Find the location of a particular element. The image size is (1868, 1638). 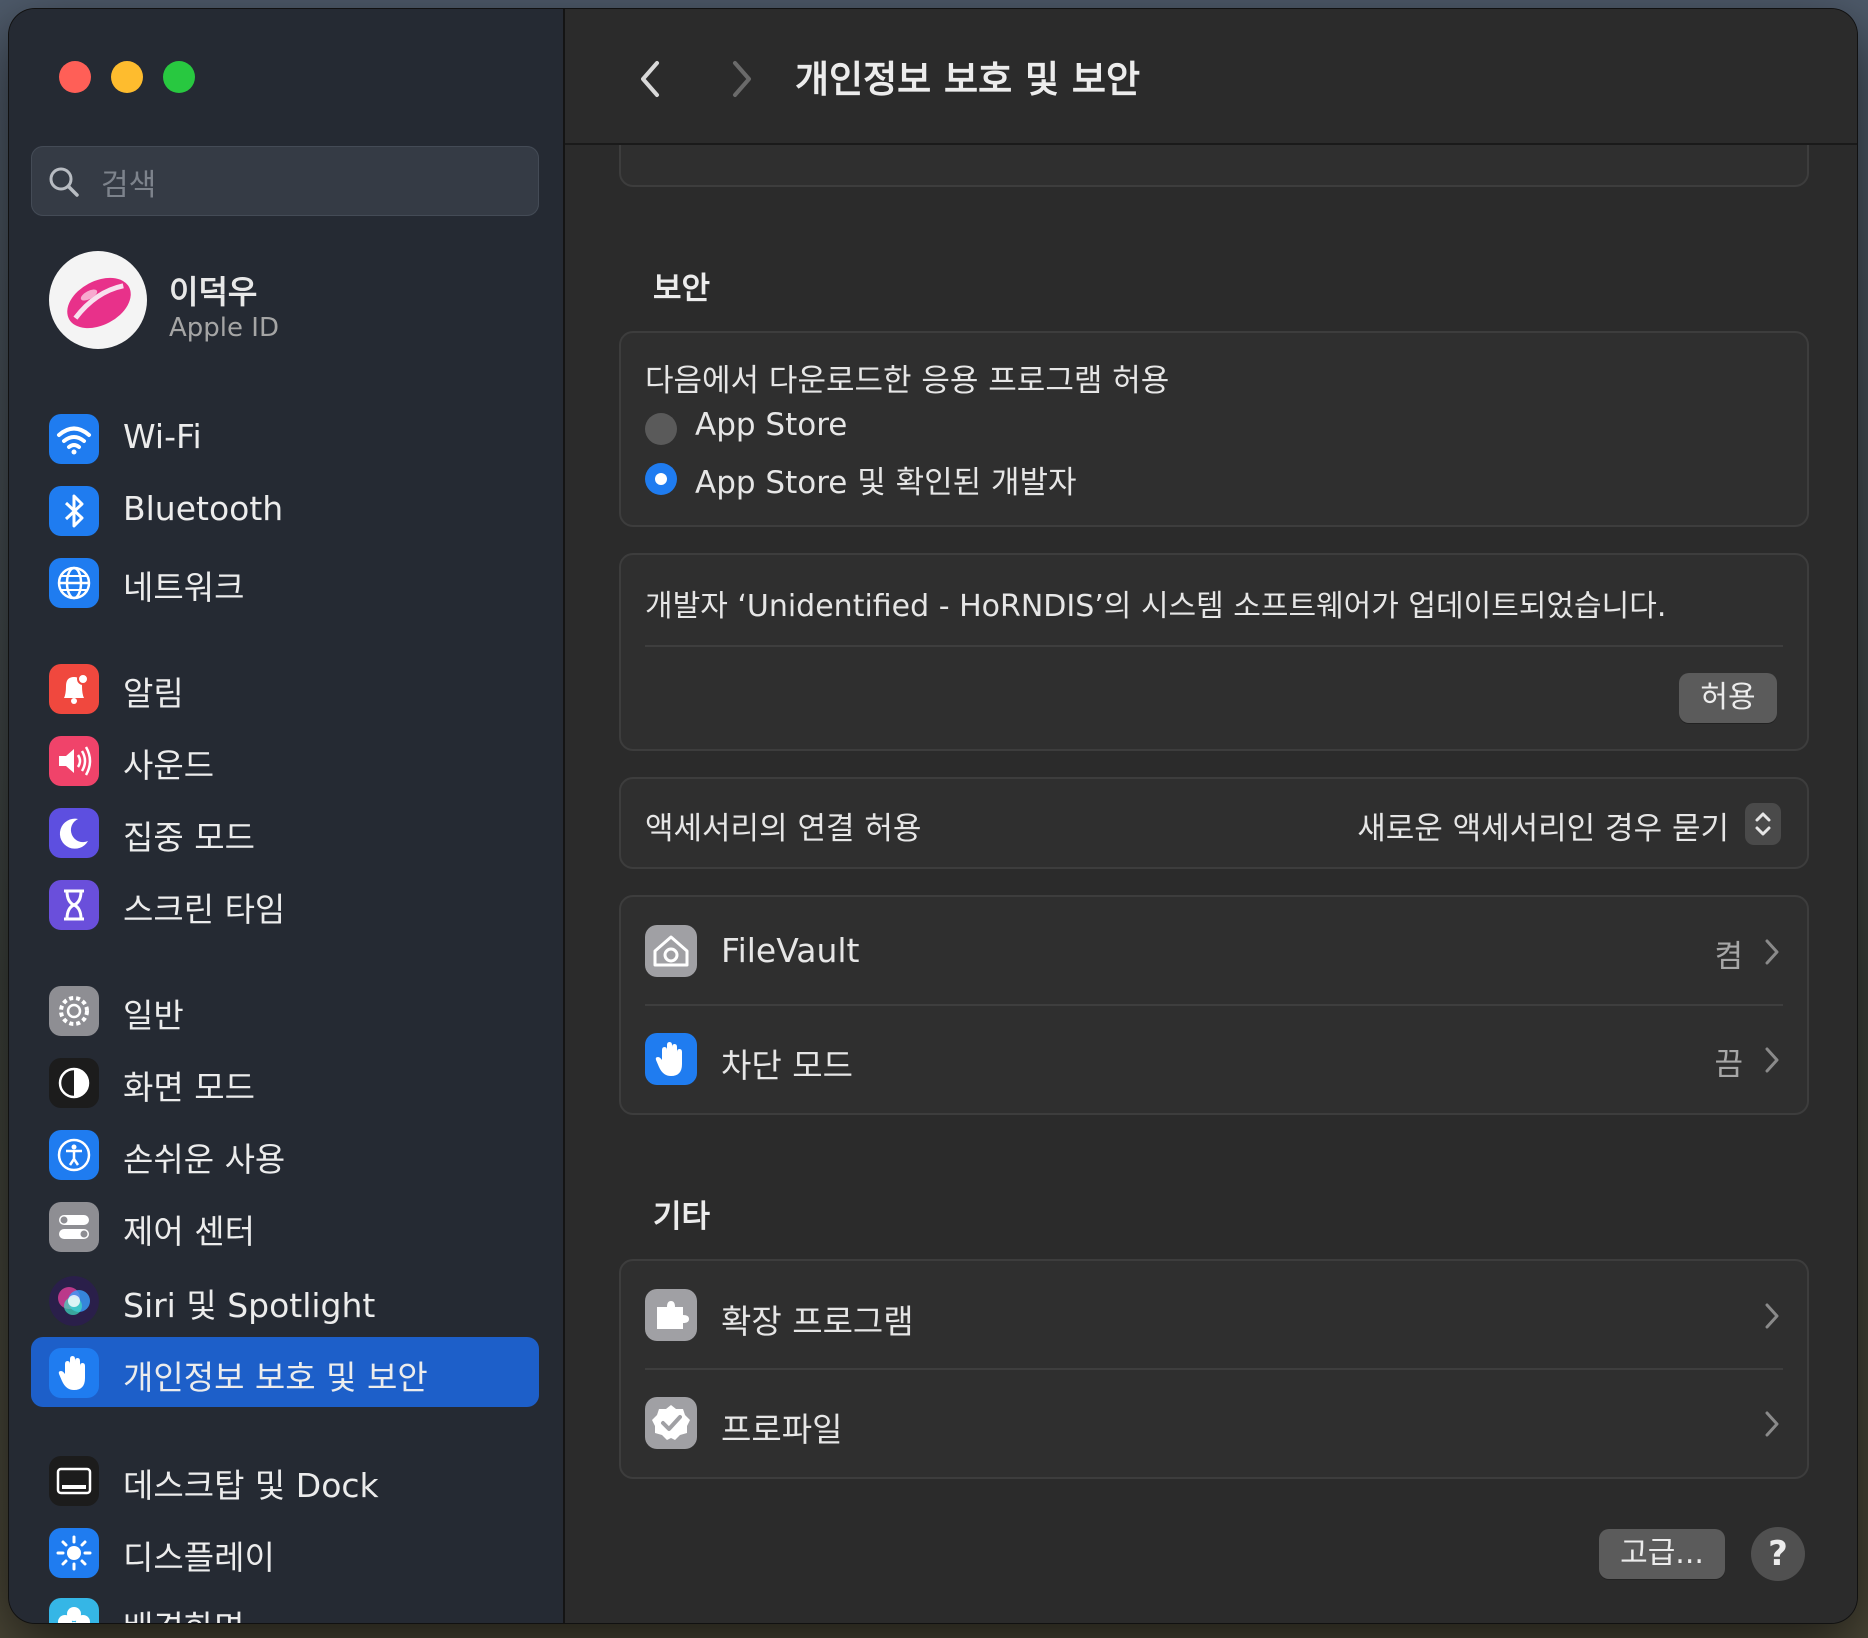

appearance-icon is located at coordinates (74, 1083).